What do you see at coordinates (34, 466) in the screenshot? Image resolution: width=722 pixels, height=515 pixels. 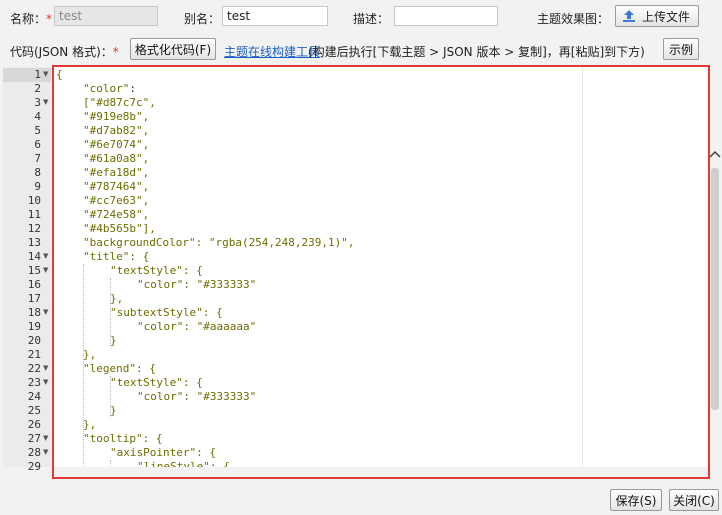 I see `line-number: 29` at bounding box center [34, 466].